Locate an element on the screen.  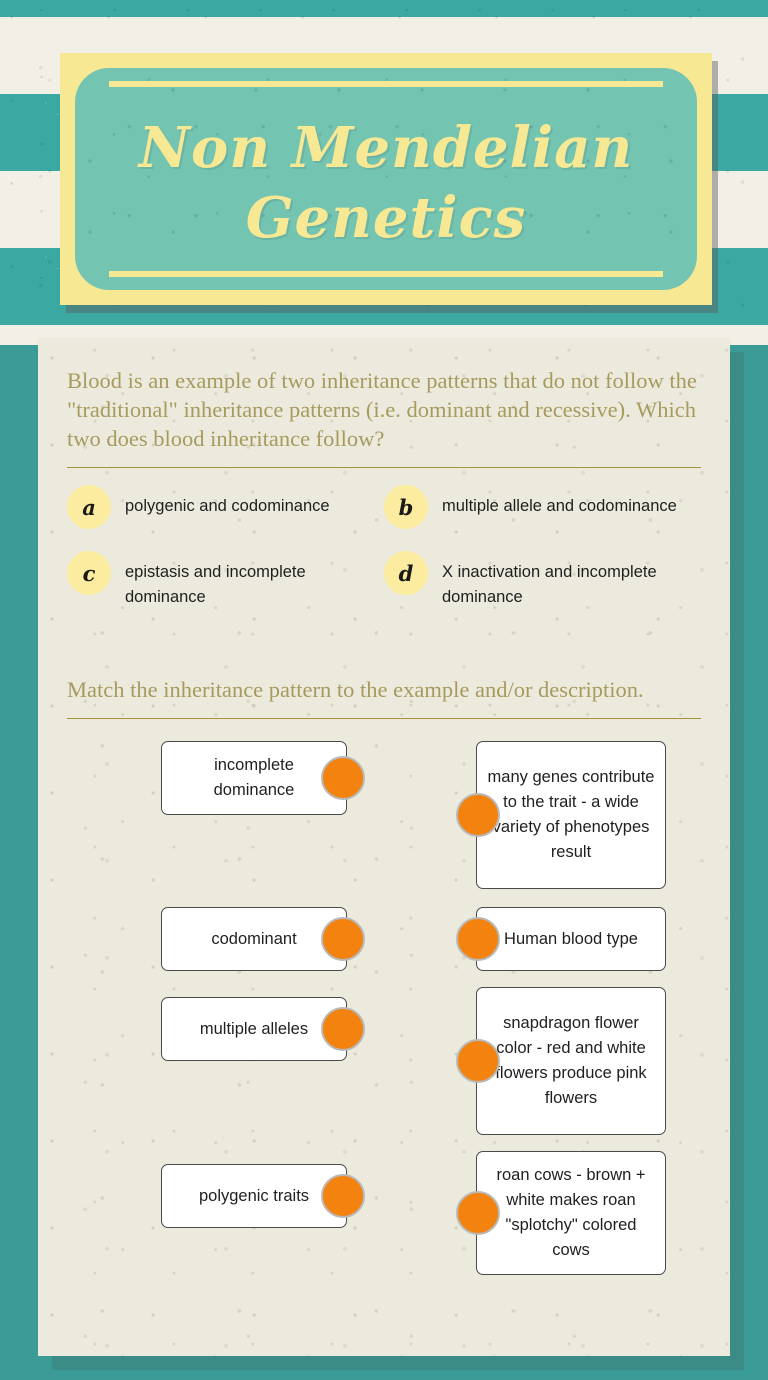
match-term-card: codominant is located at coordinates (254, 939).